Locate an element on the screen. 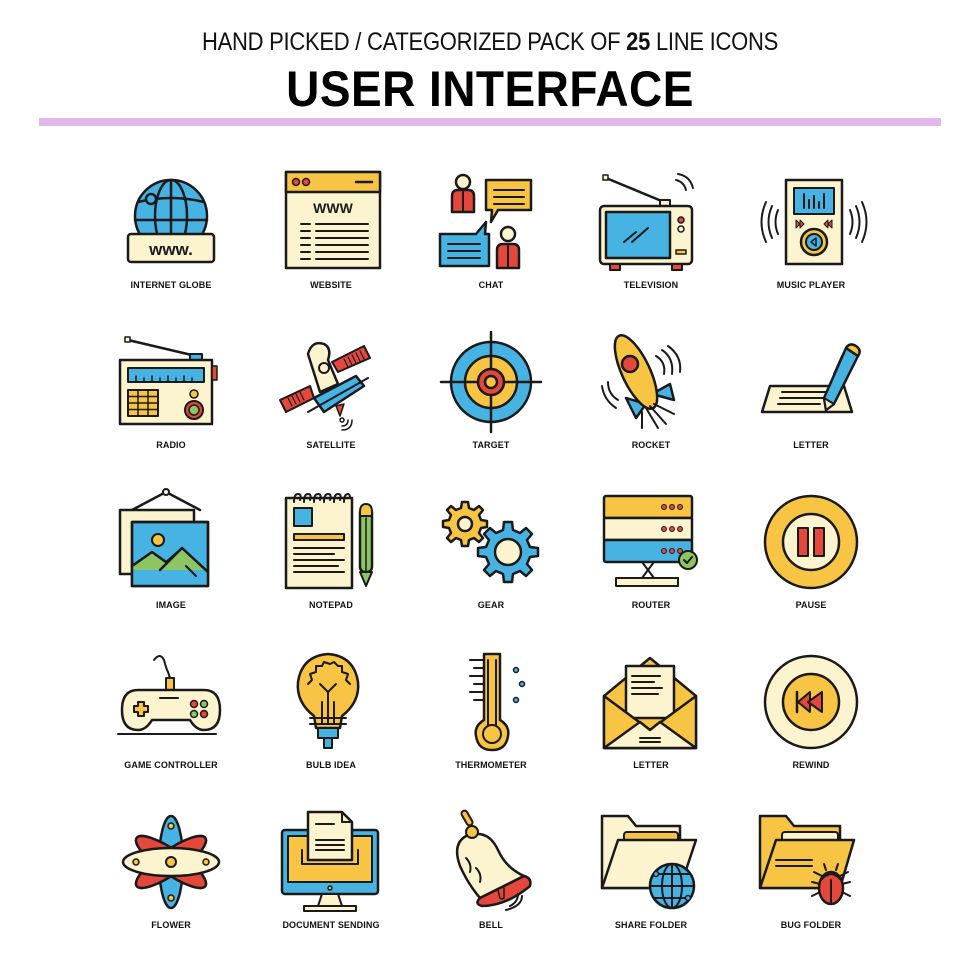 This screenshot has height=980, width=980. icon-label: THERMOMETER is located at coordinates (491, 765).